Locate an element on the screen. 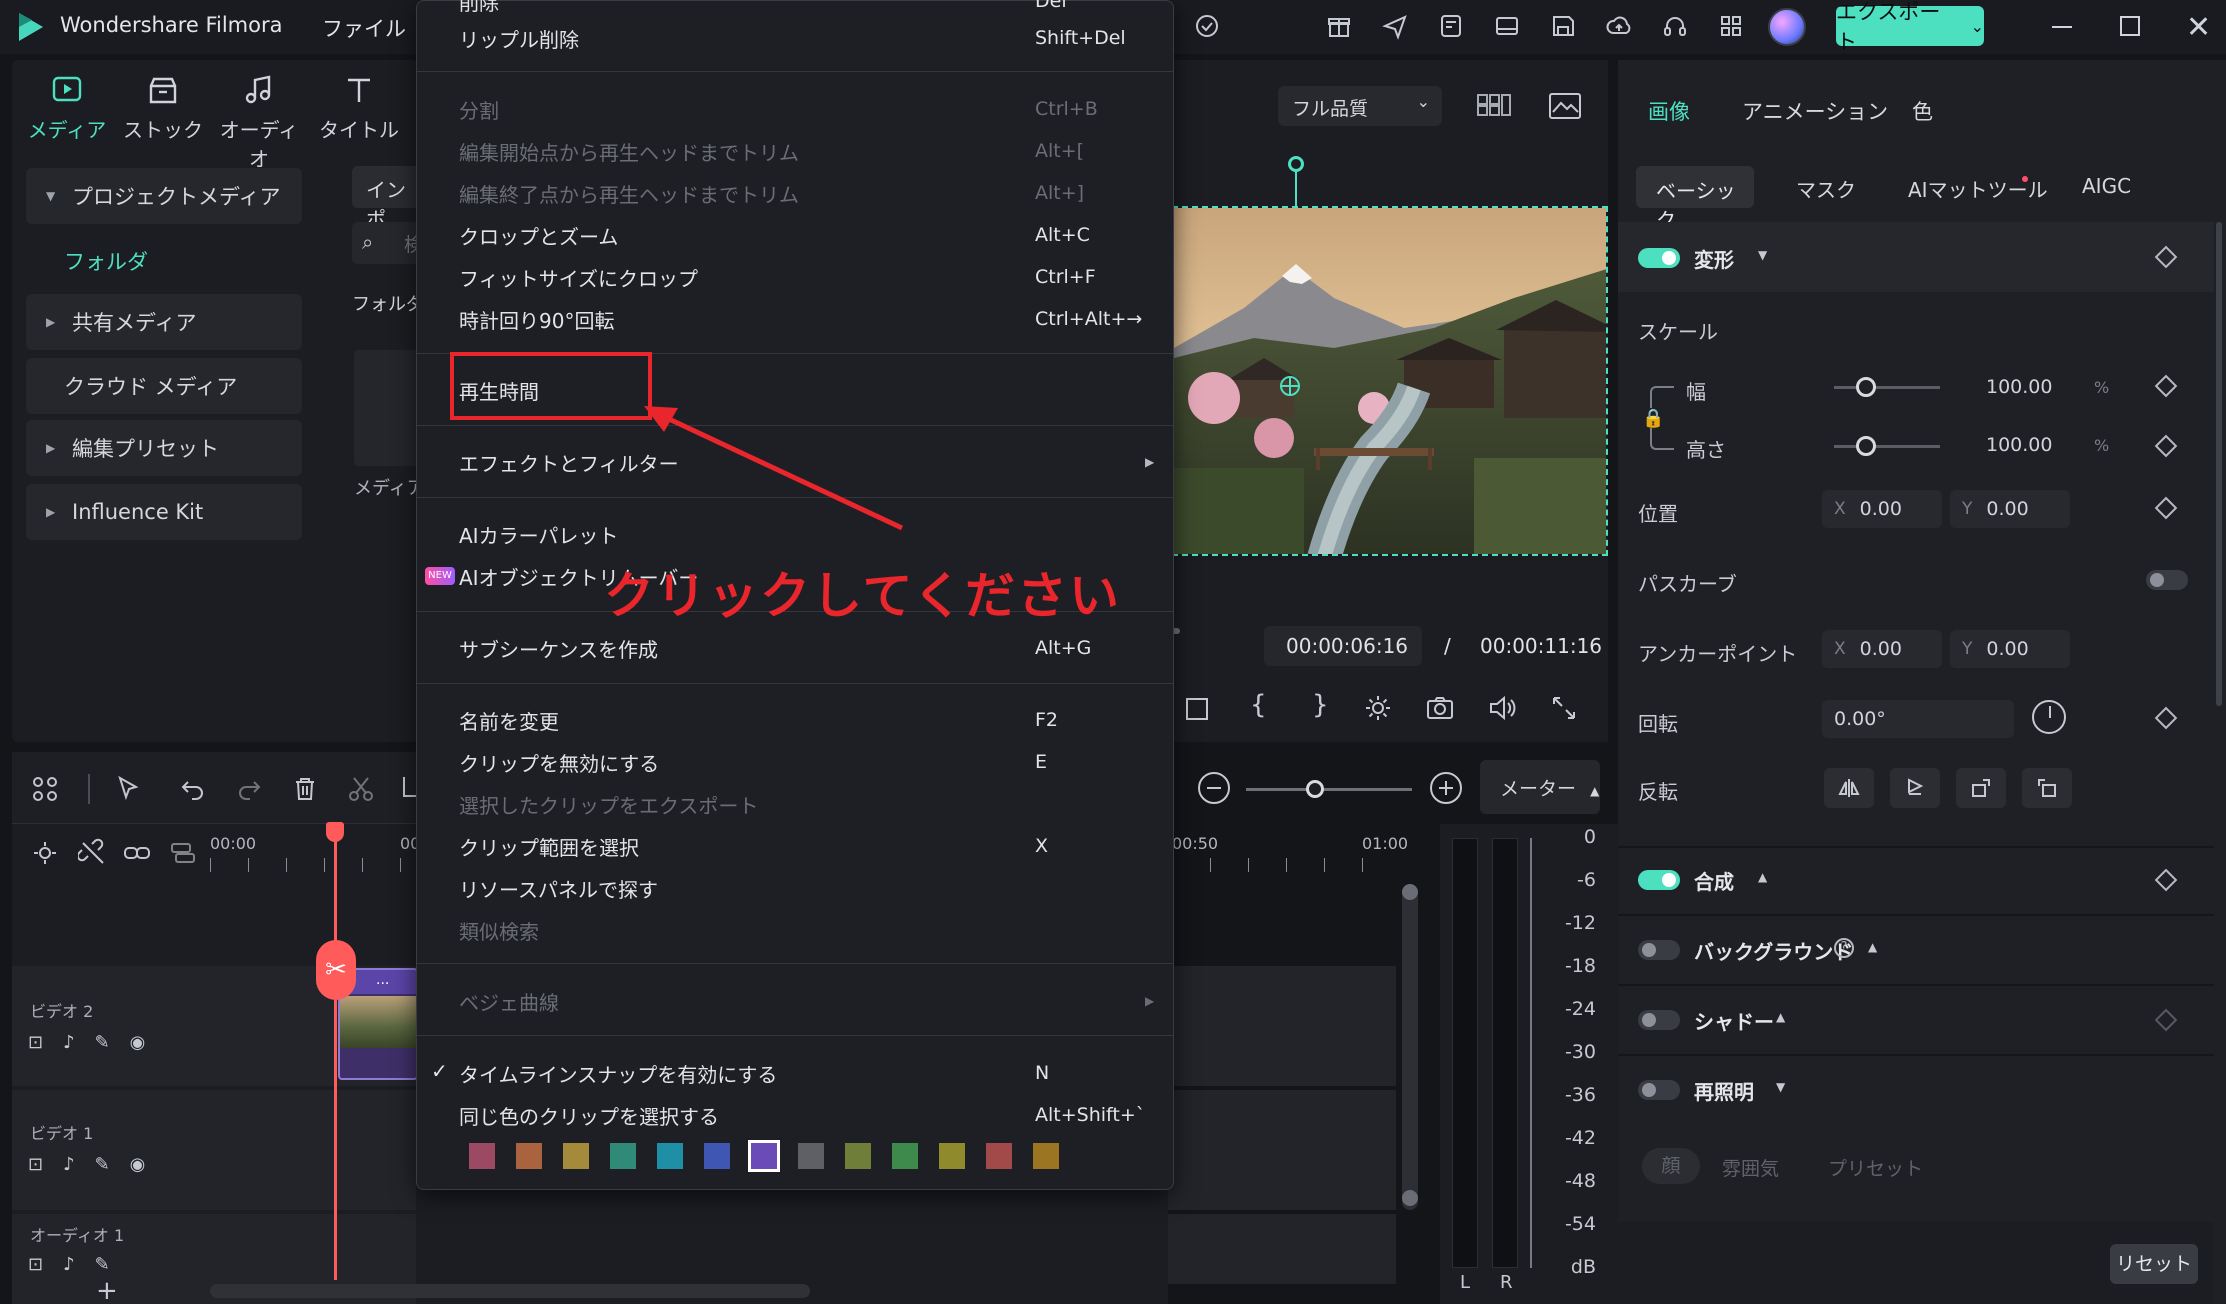  composite-toggle is located at coordinates (1659, 880).